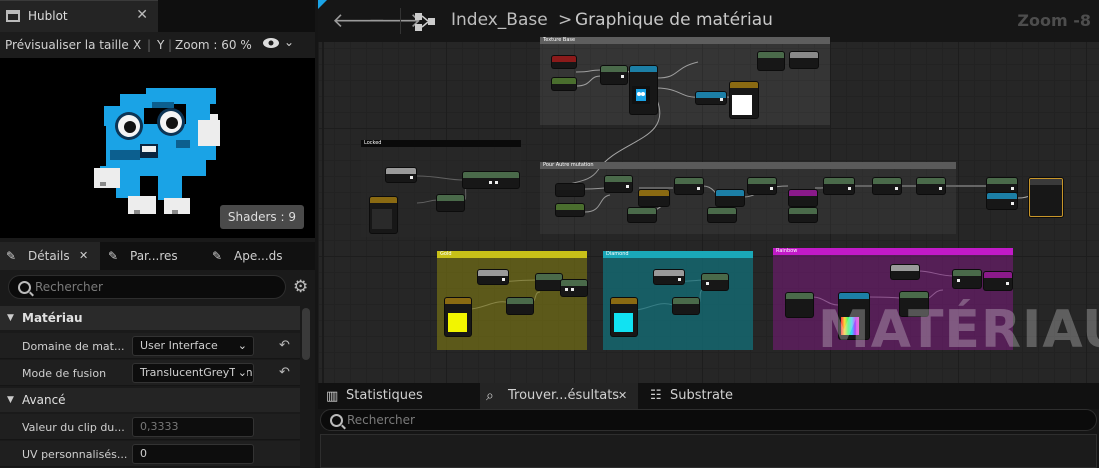  I want to click on tab-find-results: ⌕ Trouver...ésultats ✕, so click(559, 396).